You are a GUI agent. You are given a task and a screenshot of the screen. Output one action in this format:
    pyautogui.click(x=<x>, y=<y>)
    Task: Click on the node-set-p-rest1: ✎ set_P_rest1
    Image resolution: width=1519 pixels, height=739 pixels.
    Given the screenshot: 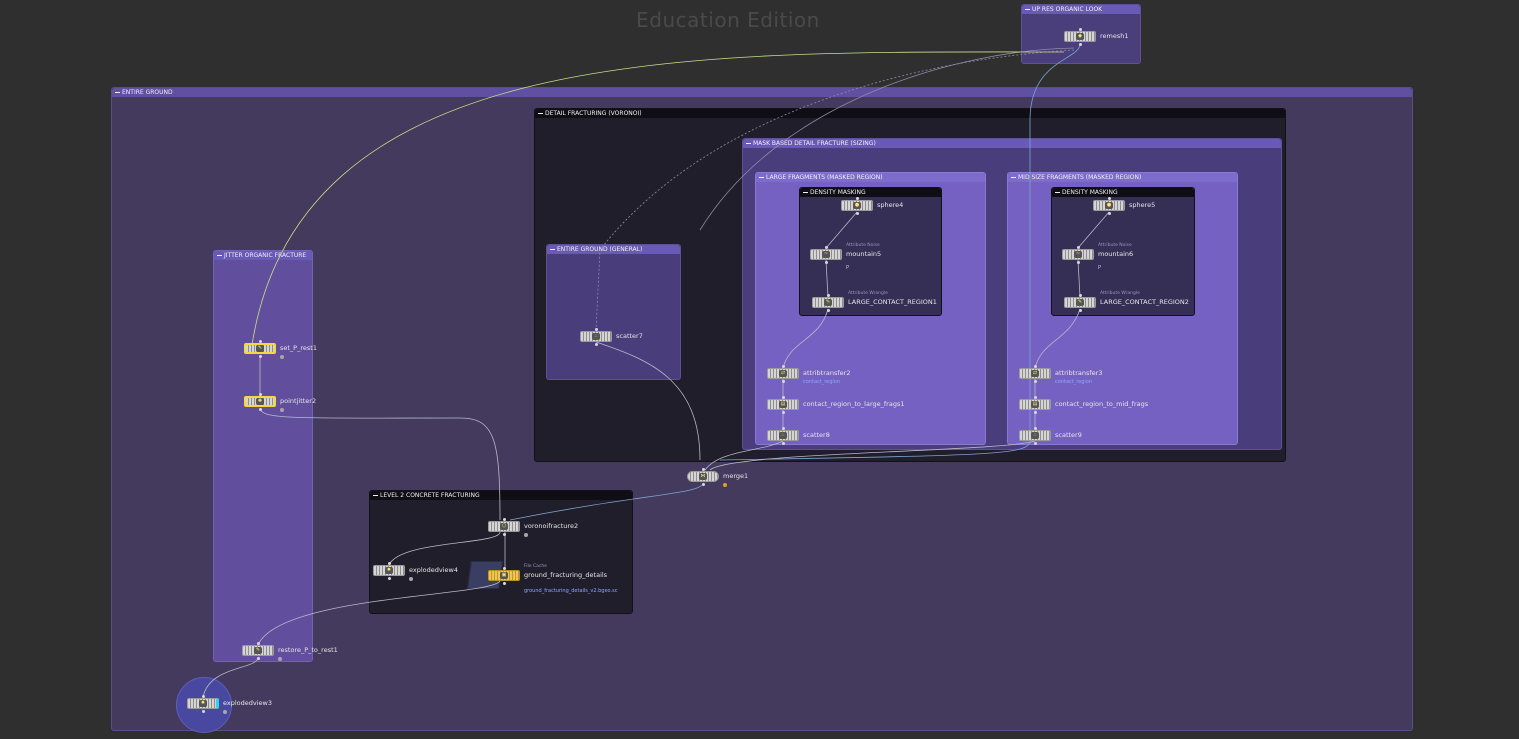 What is the action you would take?
    pyautogui.click(x=280, y=349)
    